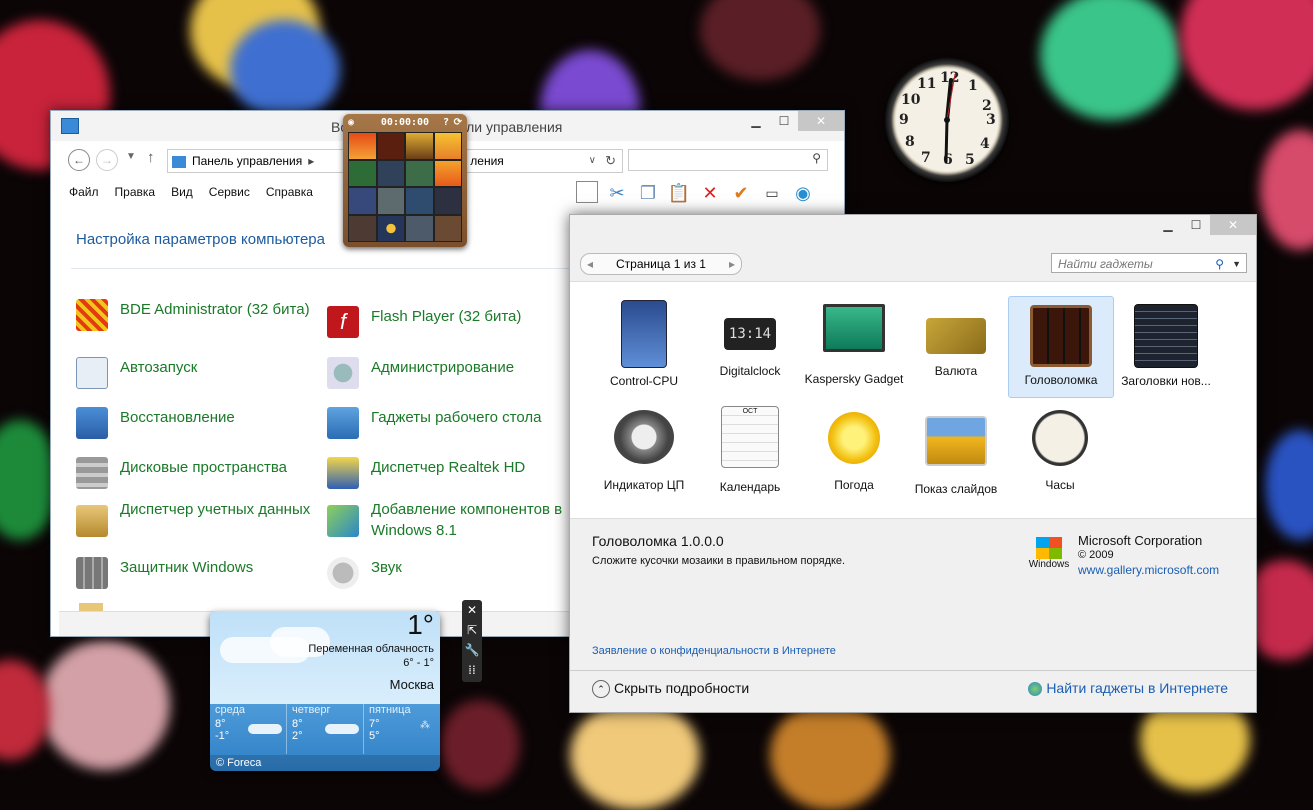  What do you see at coordinates (732, 264) in the screenshot?
I see `next-page-icon: ▸` at bounding box center [732, 264].